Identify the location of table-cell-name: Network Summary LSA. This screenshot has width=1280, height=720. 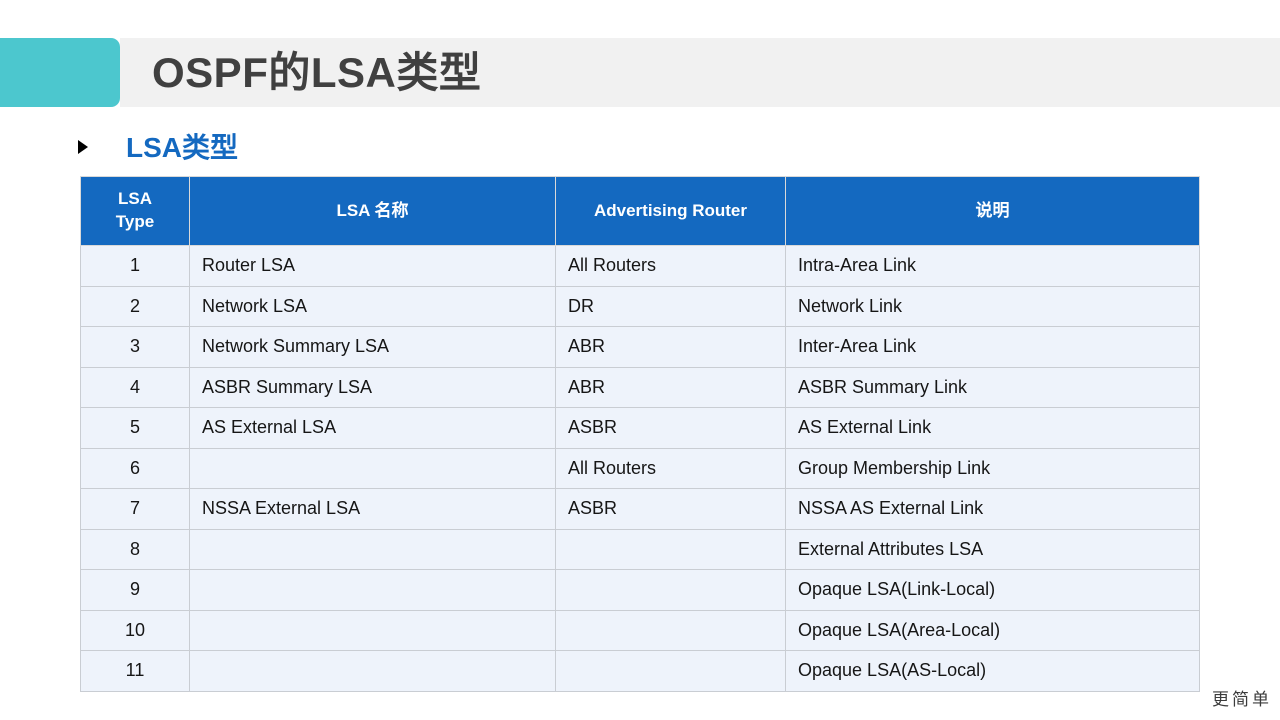
(372, 347).